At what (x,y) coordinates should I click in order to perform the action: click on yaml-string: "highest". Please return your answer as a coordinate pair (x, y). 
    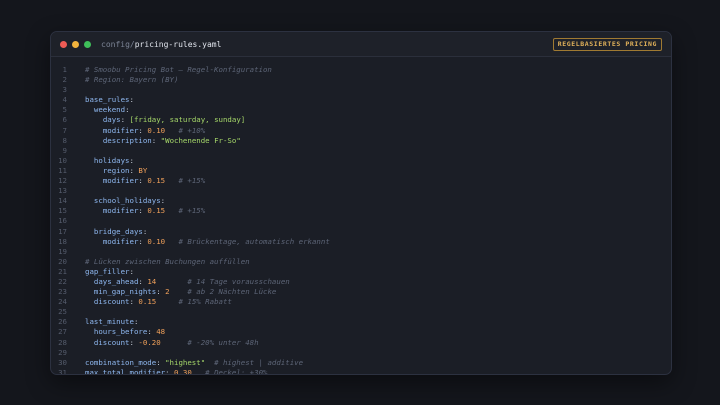
    Looking at the image, I should click on (185, 362).